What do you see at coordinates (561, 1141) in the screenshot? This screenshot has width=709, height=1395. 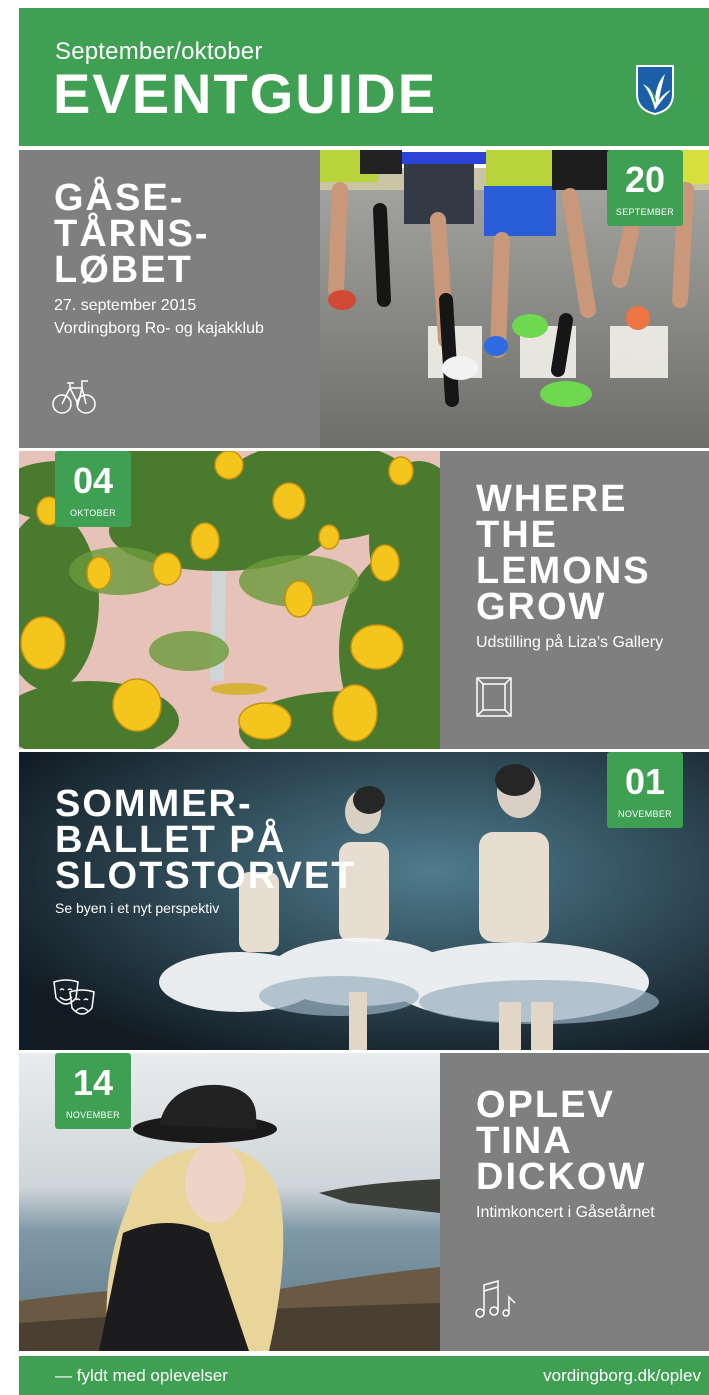 I see `event-title: OPLEV TINA DICKOW` at bounding box center [561, 1141].